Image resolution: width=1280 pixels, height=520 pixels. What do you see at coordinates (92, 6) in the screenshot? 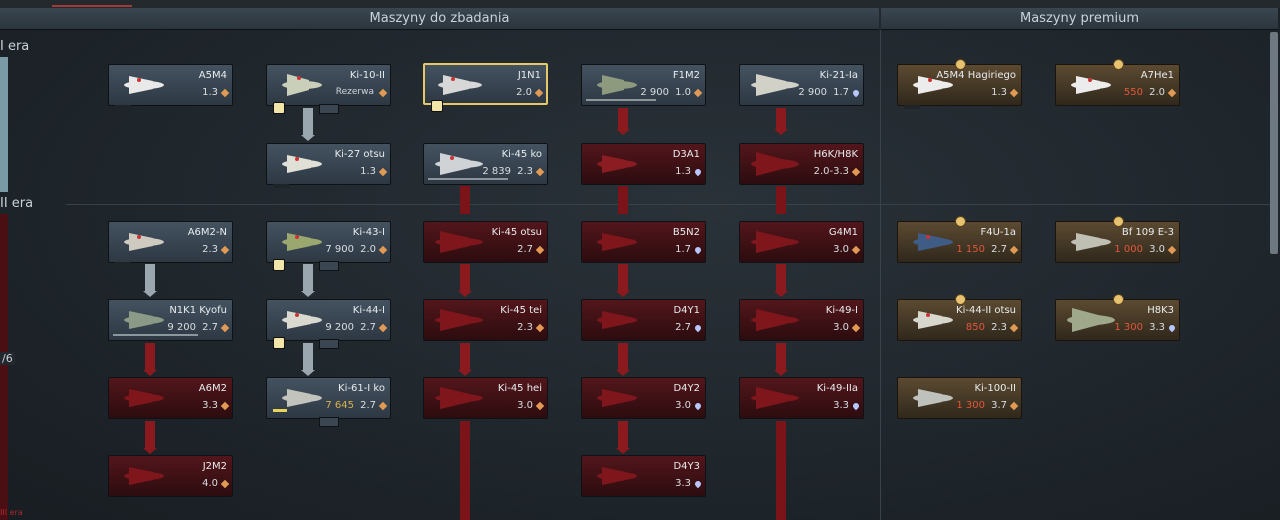
I see `active-tab-indicator` at bounding box center [92, 6].